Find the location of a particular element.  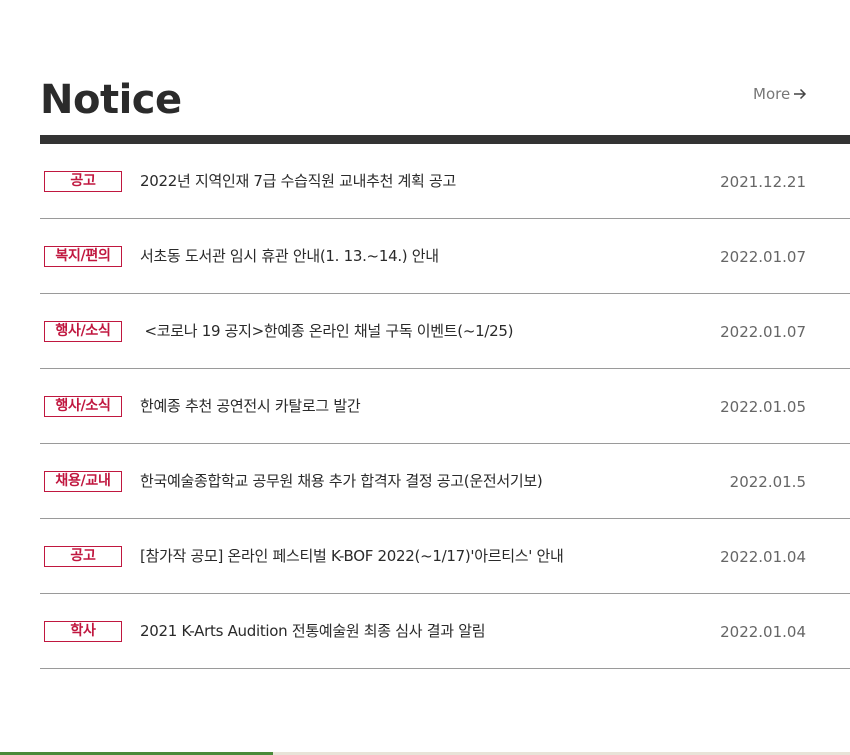

notice-title: 서초동 도서관 임시 휴관 안내(1. 13.~14.) 안내 is located at coordinates (289, 256).